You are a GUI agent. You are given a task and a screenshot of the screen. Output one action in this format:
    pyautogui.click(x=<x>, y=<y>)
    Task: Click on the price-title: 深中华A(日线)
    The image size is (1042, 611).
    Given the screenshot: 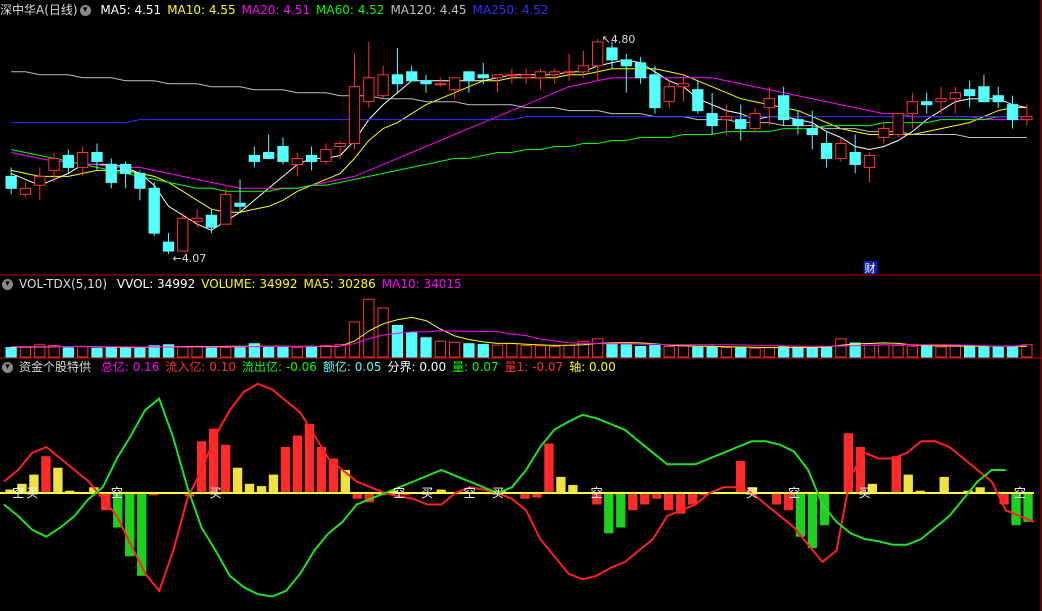 What is the action you would take?
    pyautogui.click(x=39, y=10)
    